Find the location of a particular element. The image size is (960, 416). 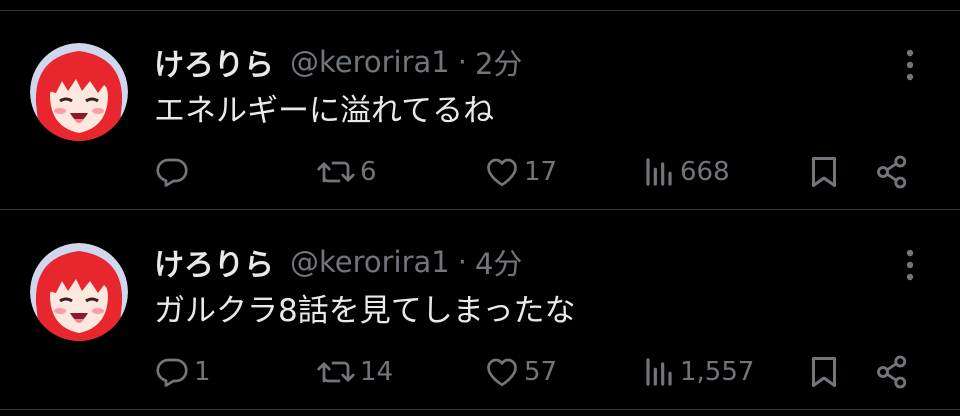

tweet-text: ガルクラ8話を見てしまったな is located at coordinates (365, 311).